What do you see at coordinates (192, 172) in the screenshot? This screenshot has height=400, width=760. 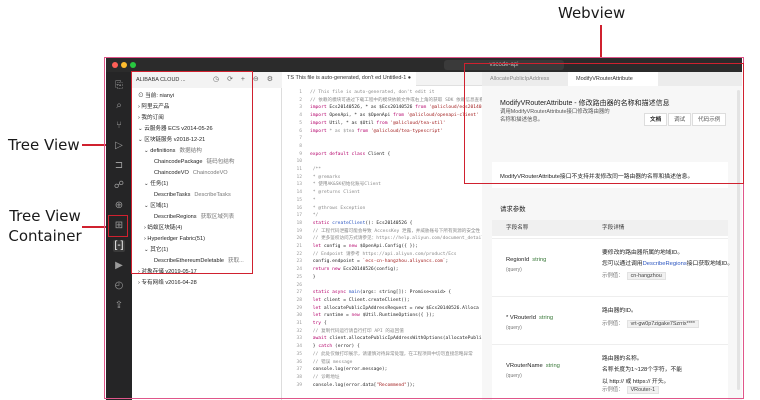 I see `tree-view-highlight-box` at bounding box center [192, 172].